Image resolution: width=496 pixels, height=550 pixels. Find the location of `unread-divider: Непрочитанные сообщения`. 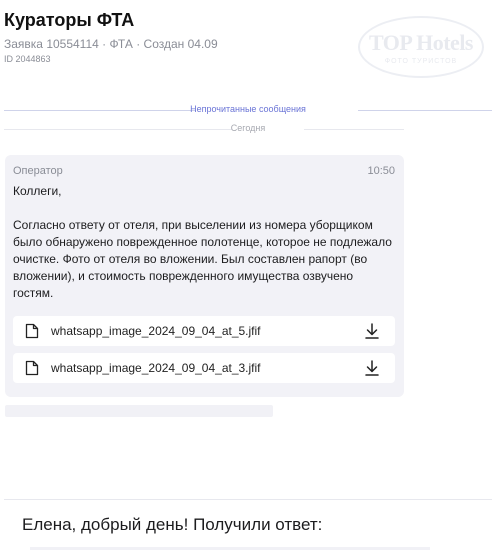

unread-divider: Непрочитанные сообщения is located at coordinates (248, 111).